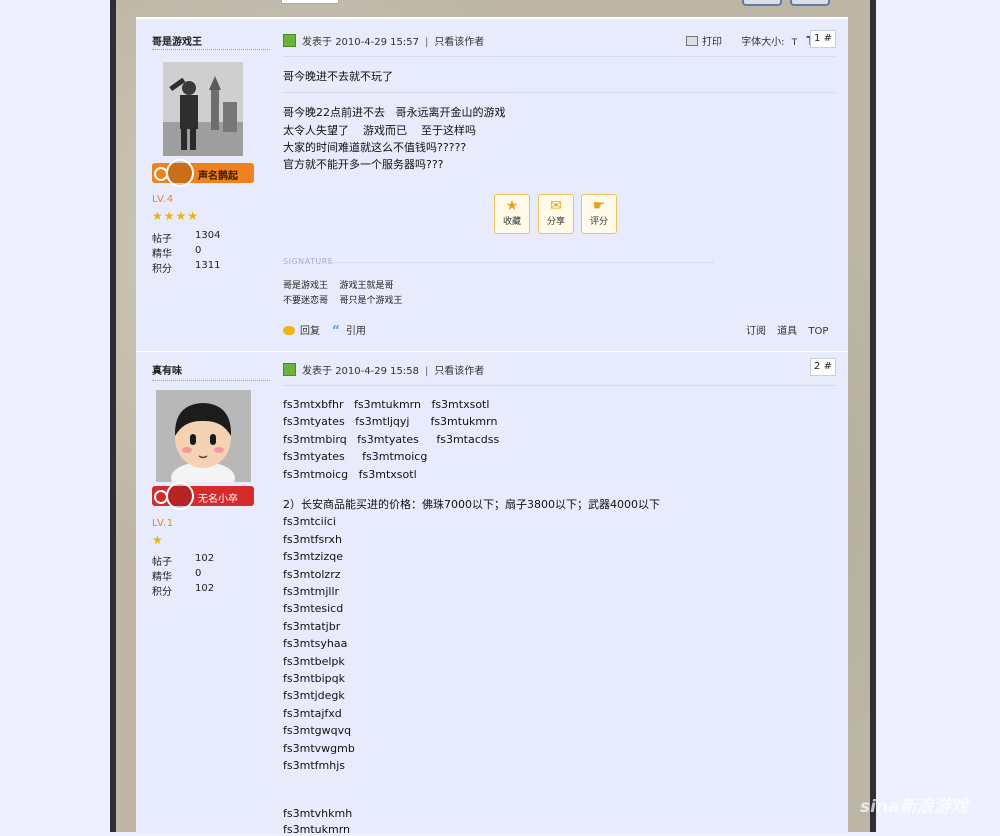  What do you see at coordinates (377, 371) in the screenshot?
I see `post-time: 2010-4-29 15:58` at bounding box center [377, 371].